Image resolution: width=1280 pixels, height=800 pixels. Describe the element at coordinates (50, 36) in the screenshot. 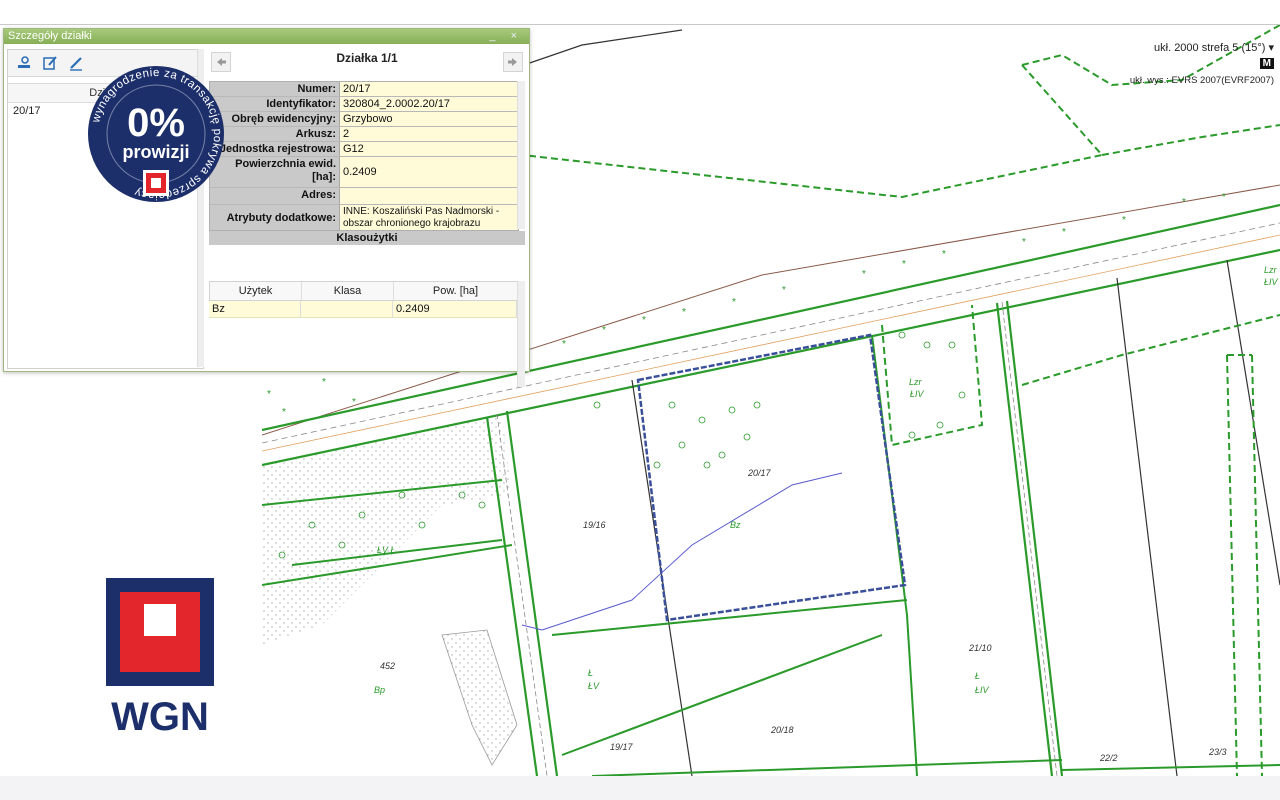

I see `panel-title: Szczegóły działki` at that location.